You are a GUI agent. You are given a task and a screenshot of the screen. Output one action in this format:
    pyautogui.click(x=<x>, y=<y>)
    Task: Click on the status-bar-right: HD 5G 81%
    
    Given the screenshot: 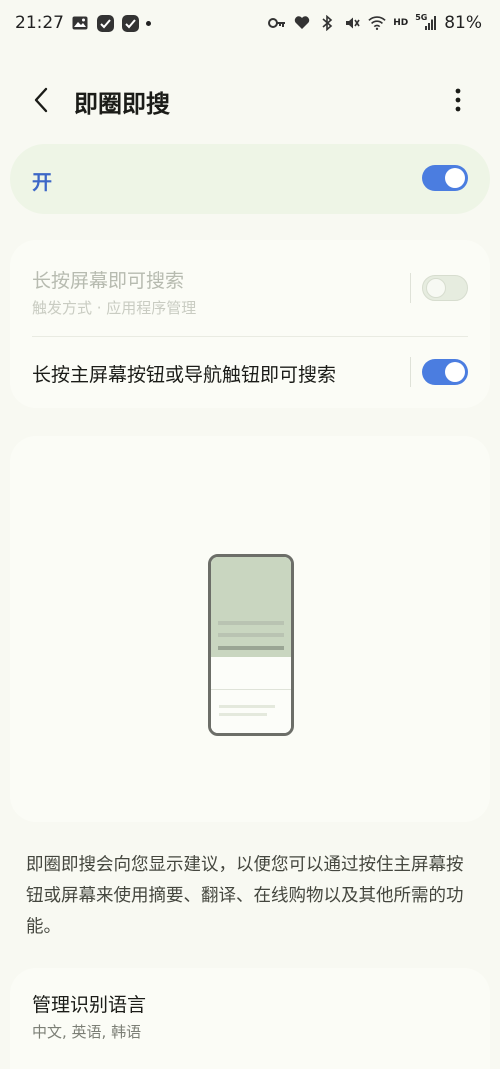 What is the action you would take?
    pyautogui.click(x=375, y=23)
    